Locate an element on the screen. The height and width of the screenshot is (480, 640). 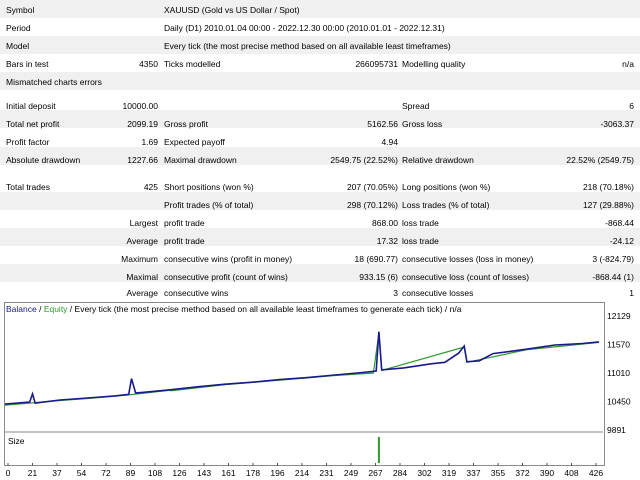
x-tick-label: 196 is located at coordinates (277, 473).